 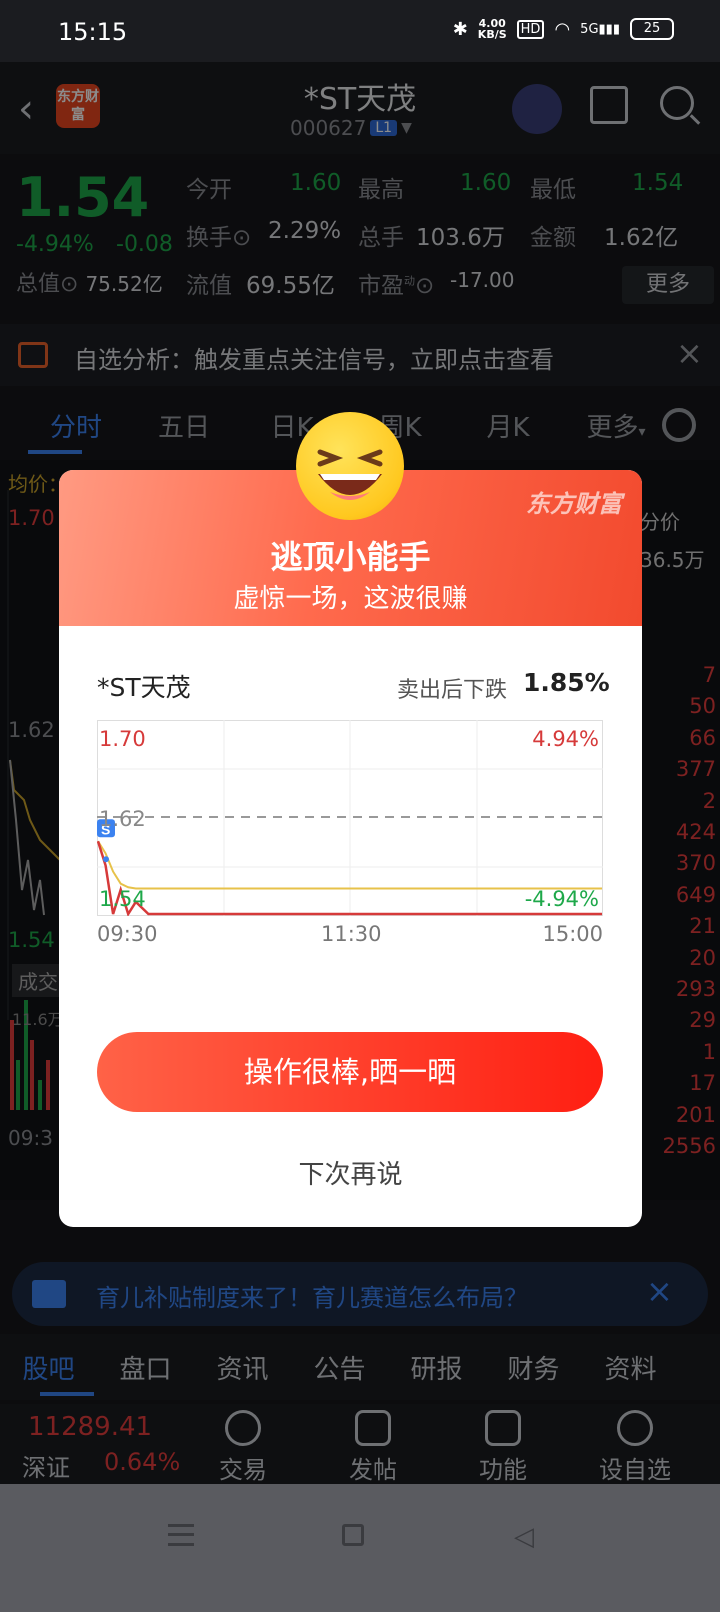 What do you see at coordinates (360, 31) in the screenshot?
I see `status-bar: 15:15 ✱ 4.00 KB/S HD ◠ 5G▮▮▮ 25` at bounding box center [360, 31].